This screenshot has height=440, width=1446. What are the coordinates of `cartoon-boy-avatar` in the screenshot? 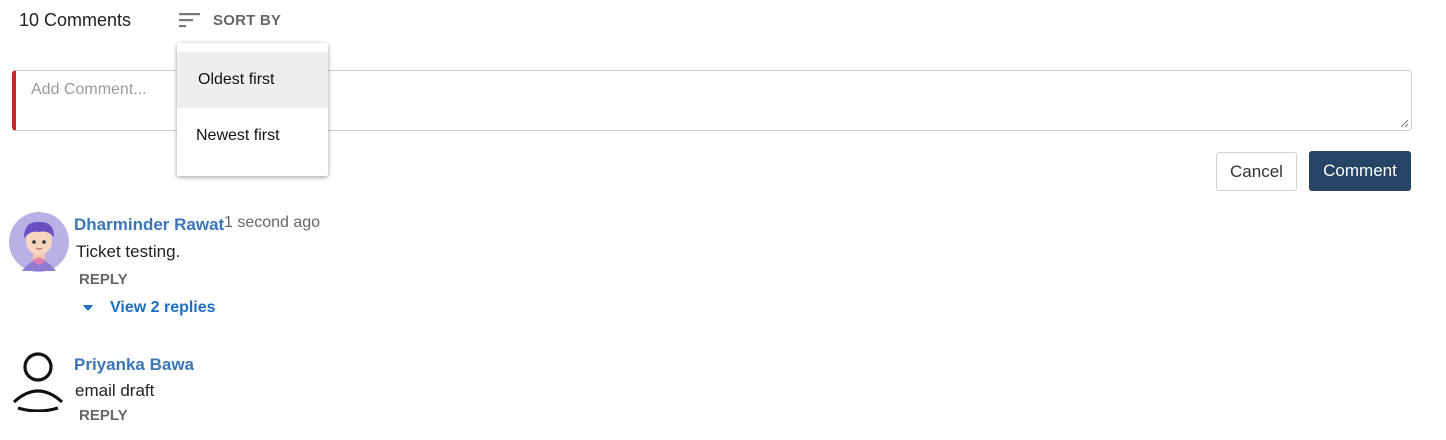 It's located at (39, 242).